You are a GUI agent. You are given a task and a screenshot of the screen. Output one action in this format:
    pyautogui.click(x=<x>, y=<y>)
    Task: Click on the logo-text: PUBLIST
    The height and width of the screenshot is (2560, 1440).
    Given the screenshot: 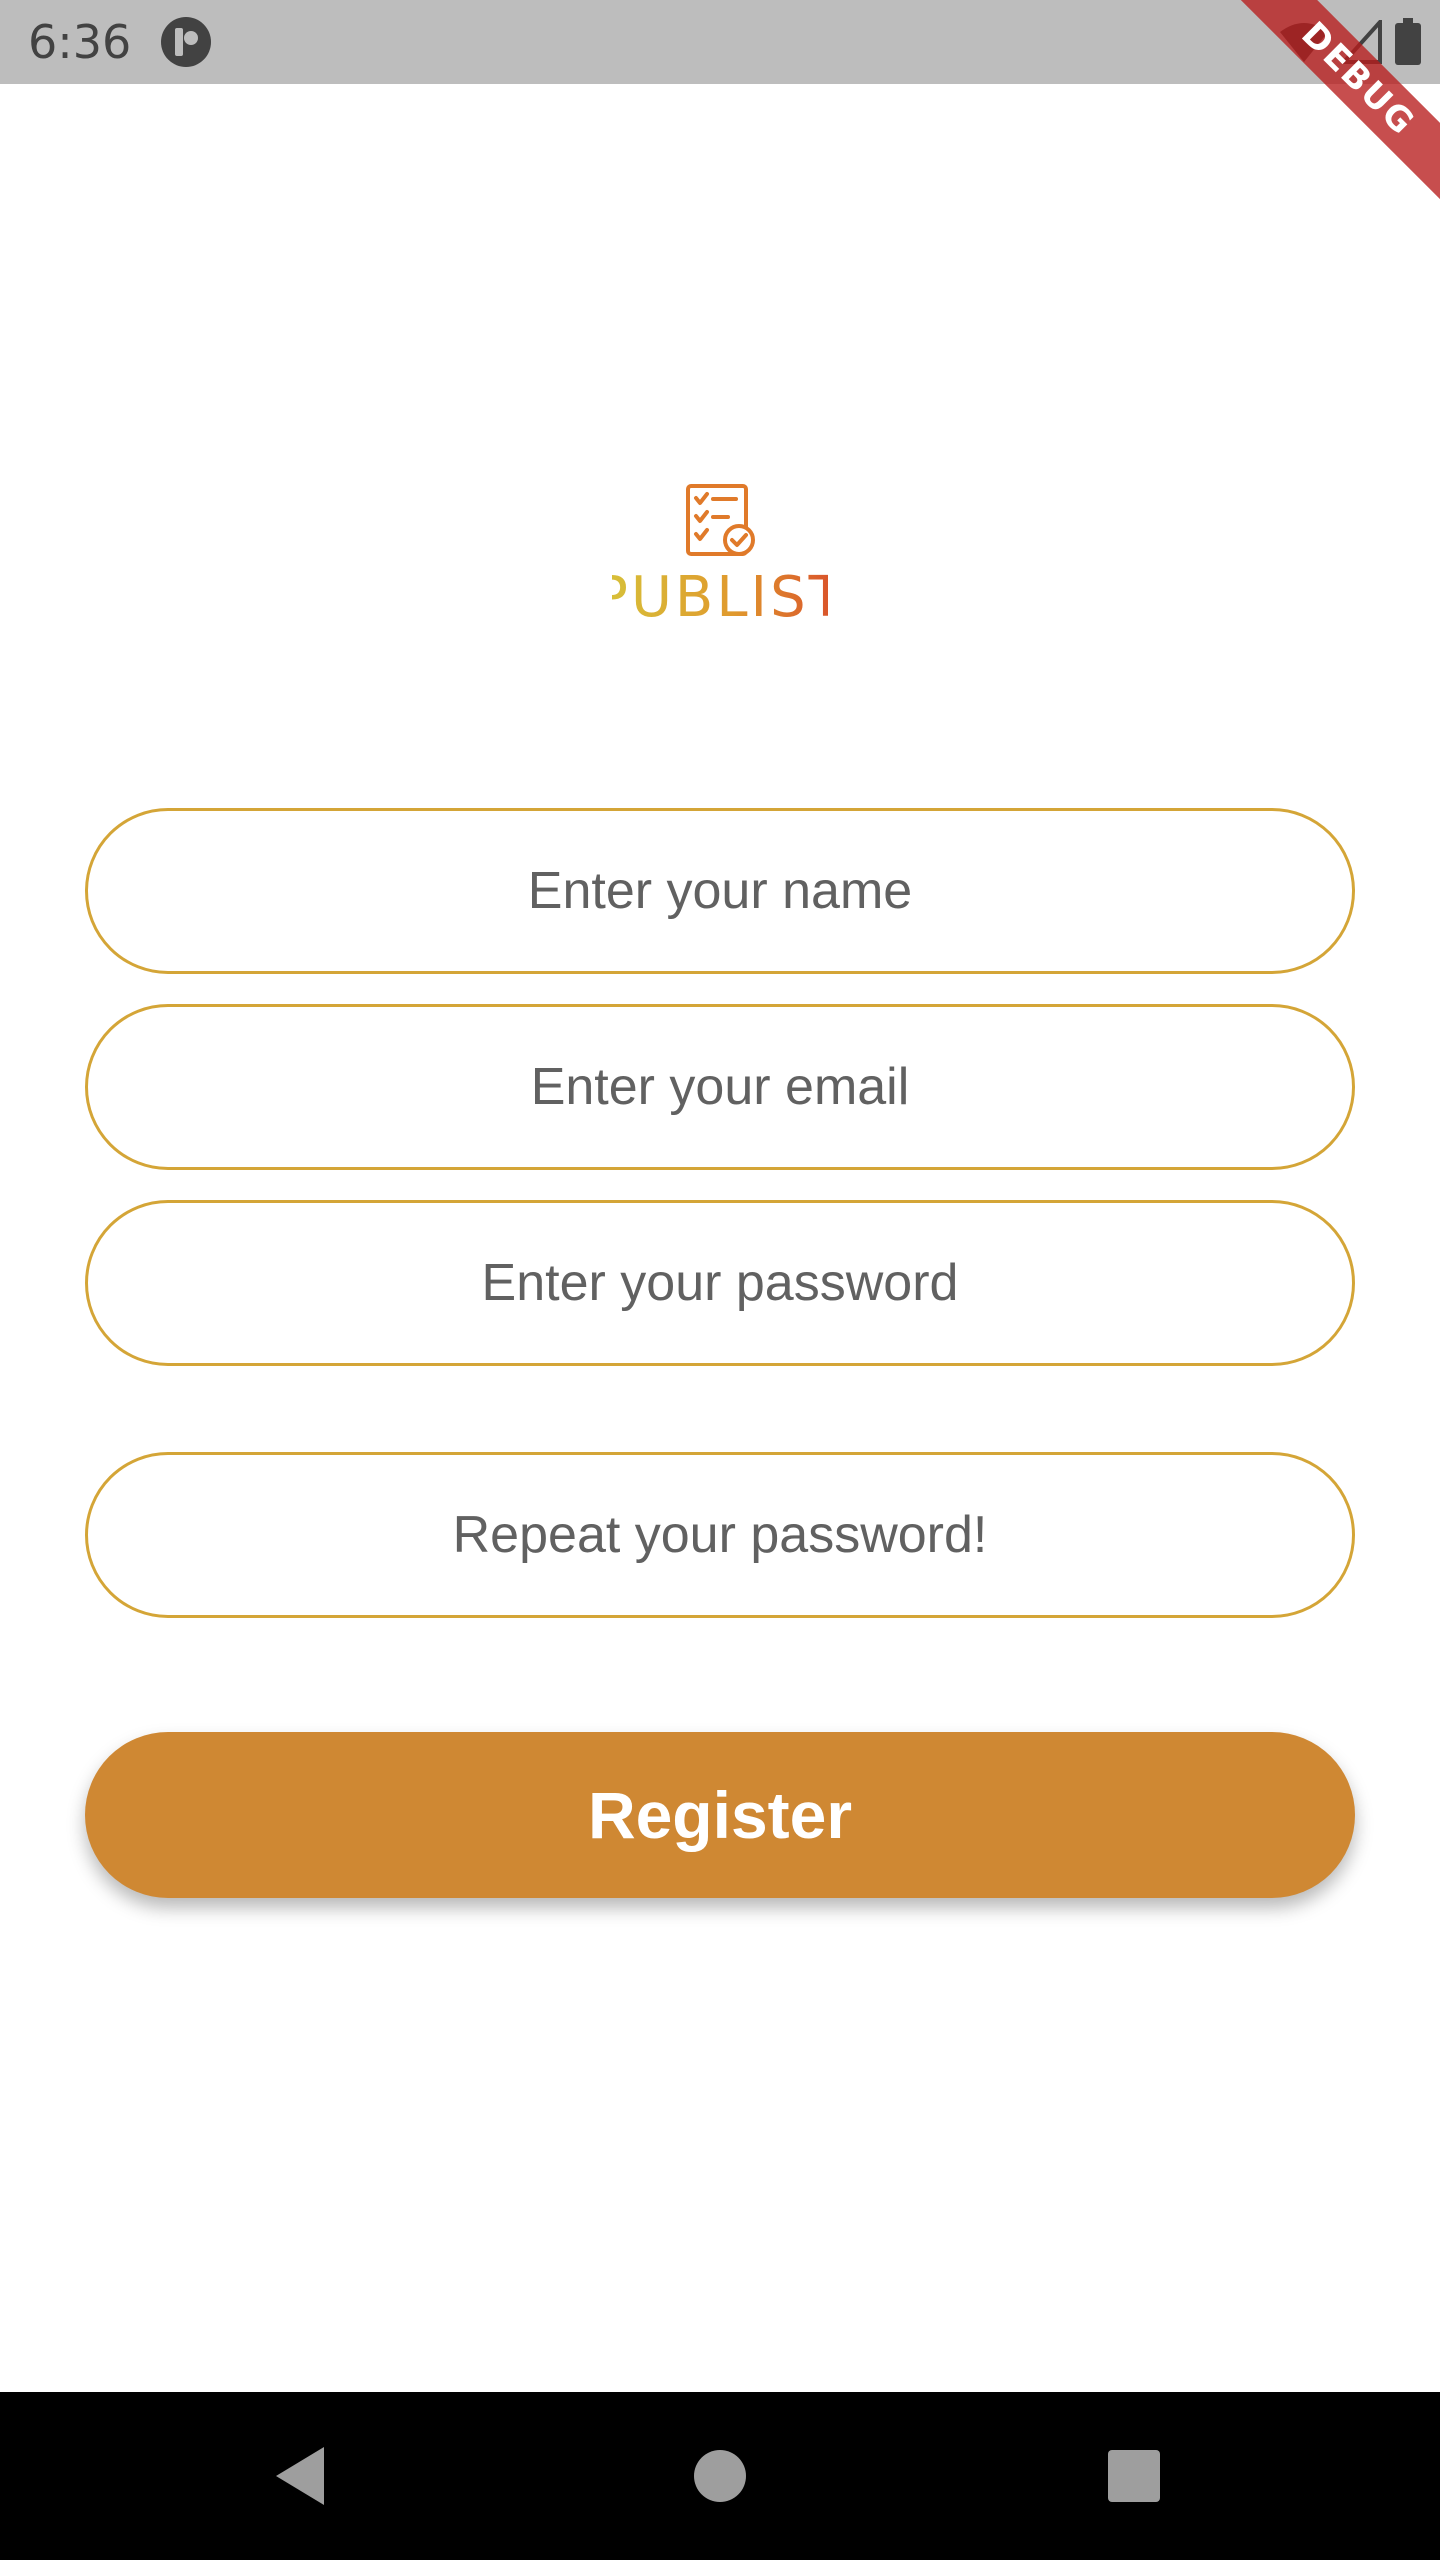 What is the action you would take?
    pyautogui.click(x=720, y=596)
    